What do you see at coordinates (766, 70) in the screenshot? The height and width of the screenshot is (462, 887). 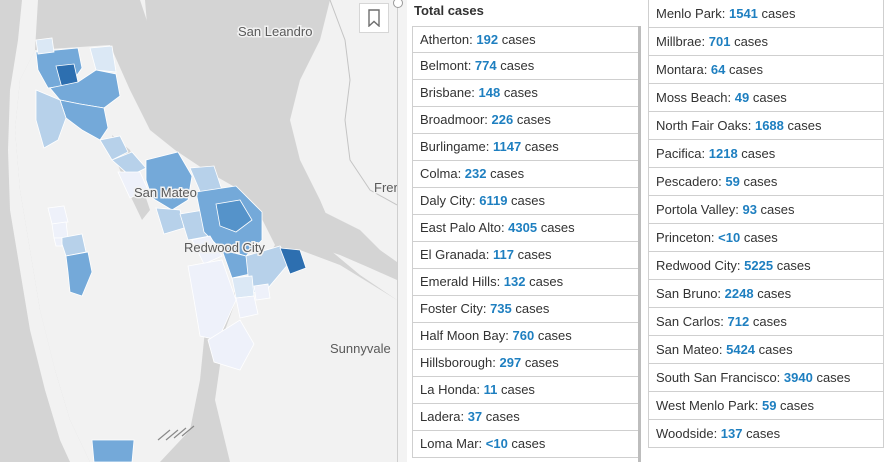 I see `case-list-item: Montara: 64 cases` at bounding box center [766, 70].